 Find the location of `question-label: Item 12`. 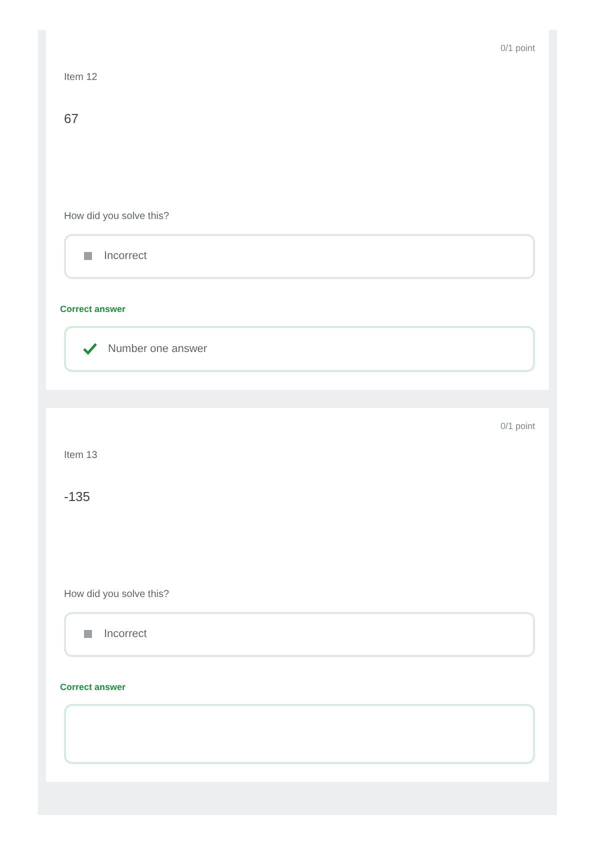

question-label: Item 12 is located at coordinates (81, 77).